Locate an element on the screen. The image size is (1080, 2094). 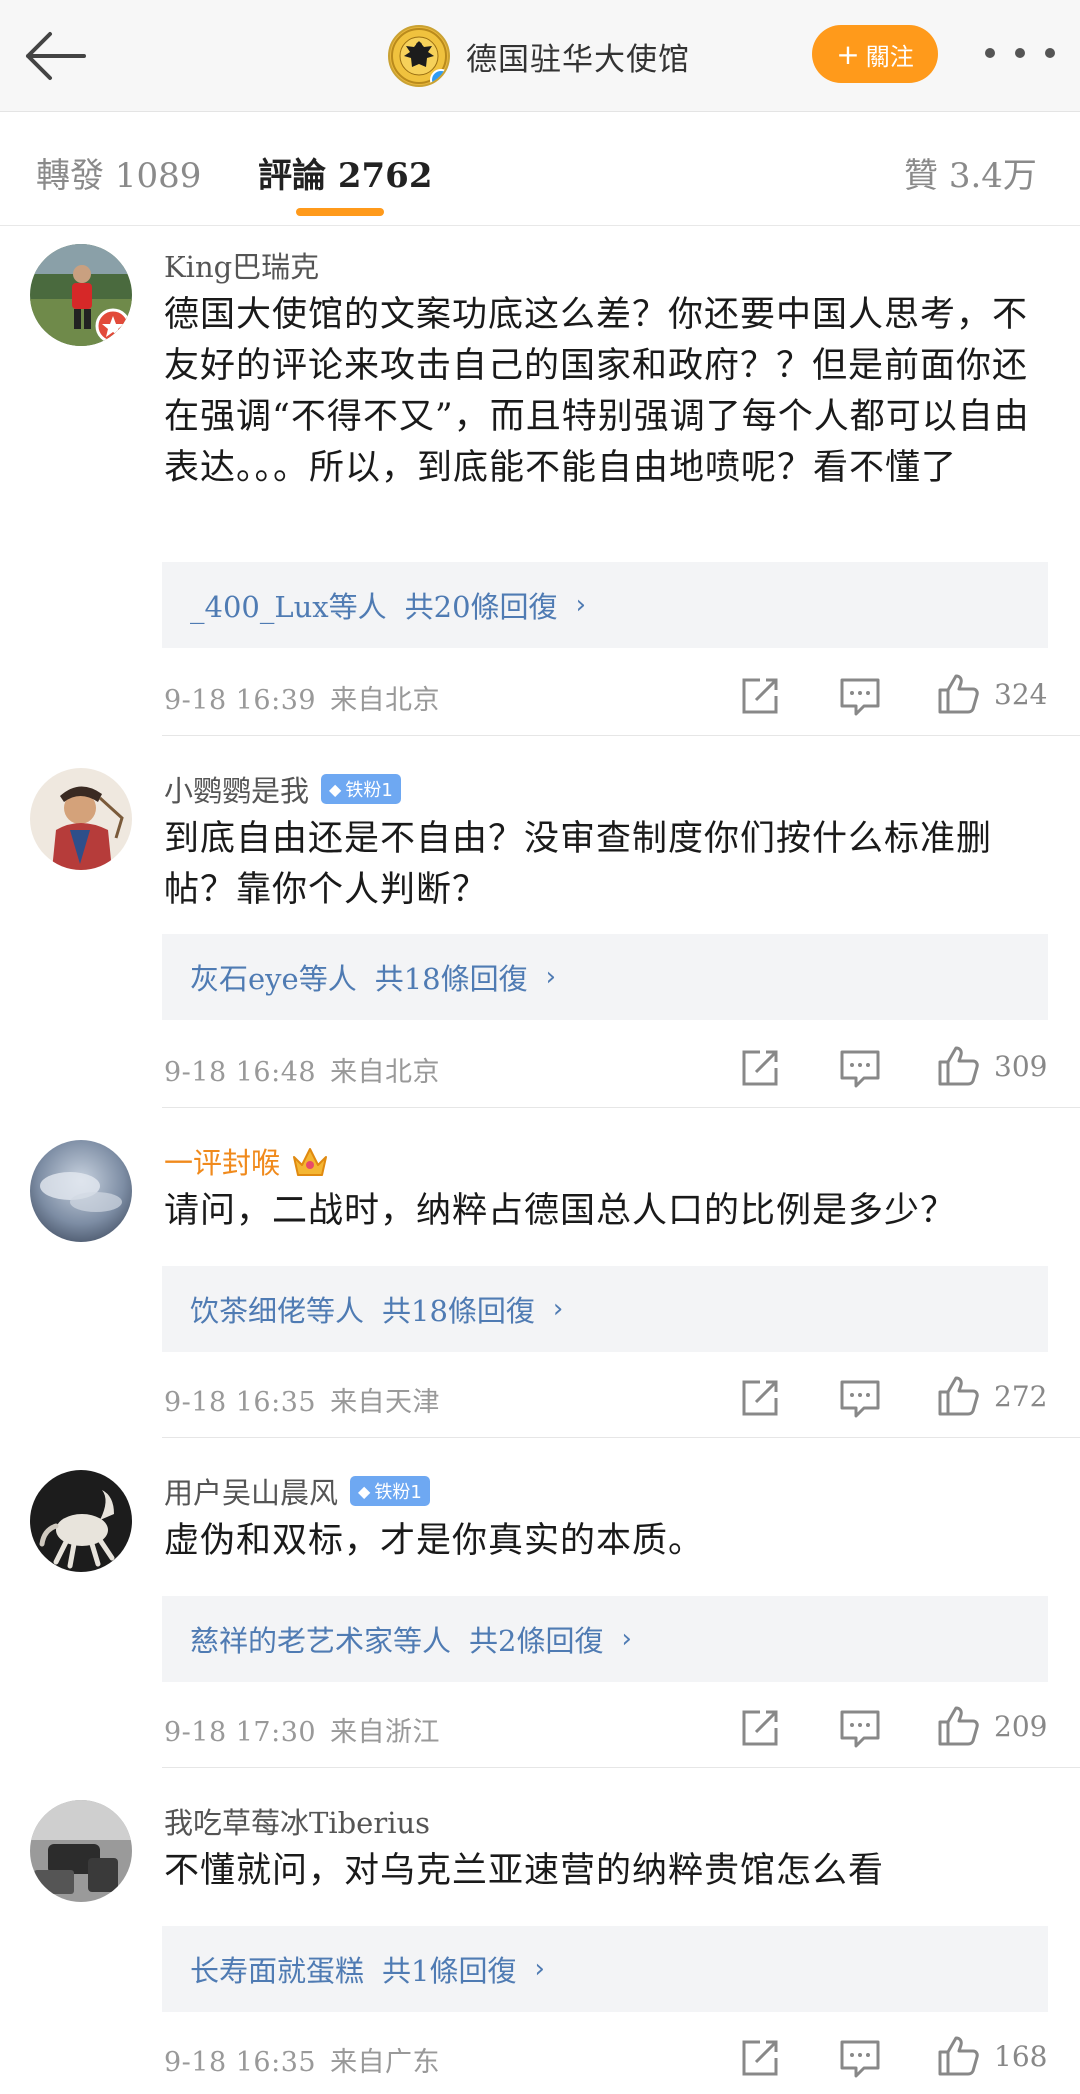
follow-label: 關注 is located at coordinates (889, 56).